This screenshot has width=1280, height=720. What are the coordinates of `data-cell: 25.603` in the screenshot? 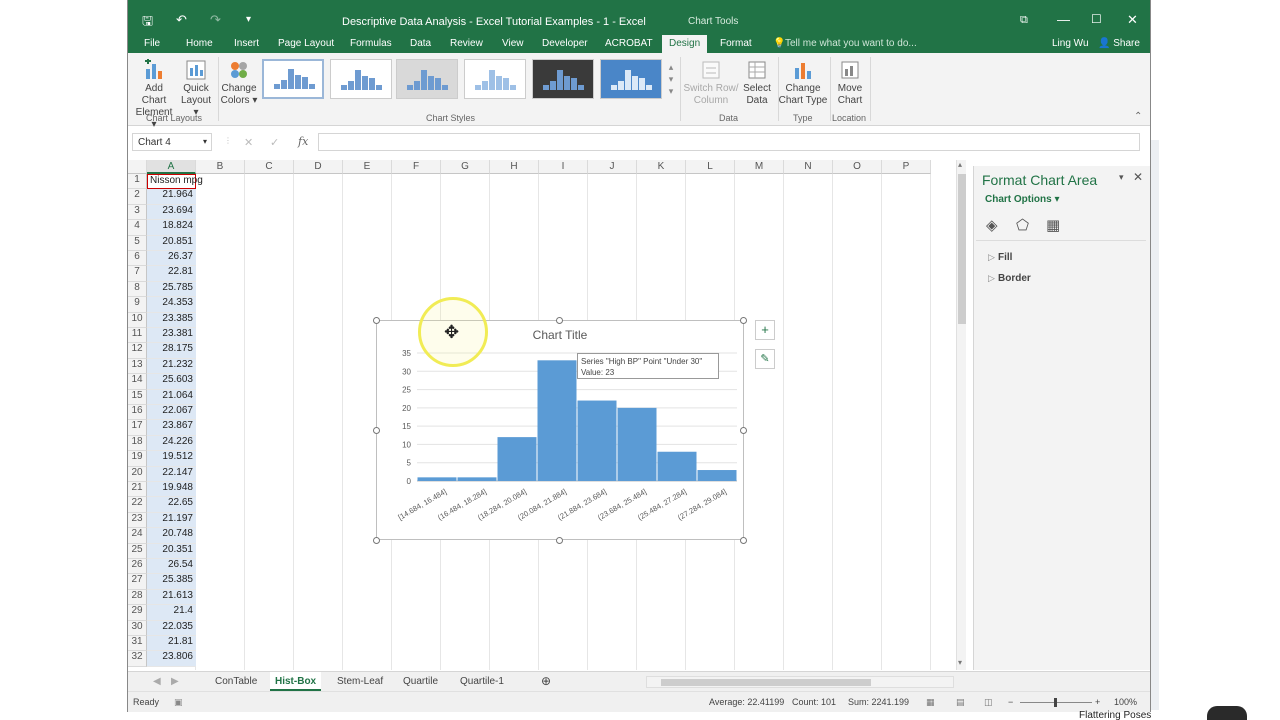 It's located at (171, 382).